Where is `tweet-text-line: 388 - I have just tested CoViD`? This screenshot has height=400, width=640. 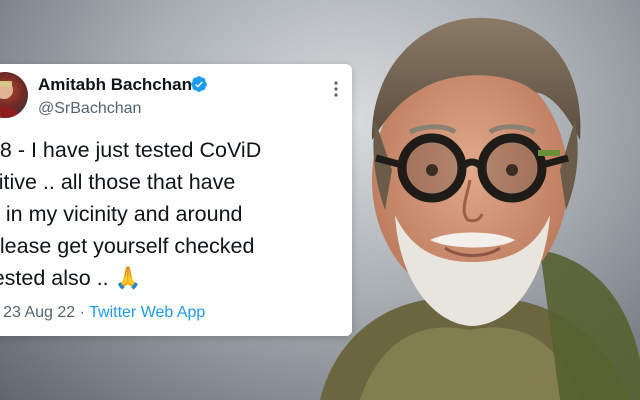 tweet-text-line: 388 - I have just tested CoViD is located at coordinates (131, 150).